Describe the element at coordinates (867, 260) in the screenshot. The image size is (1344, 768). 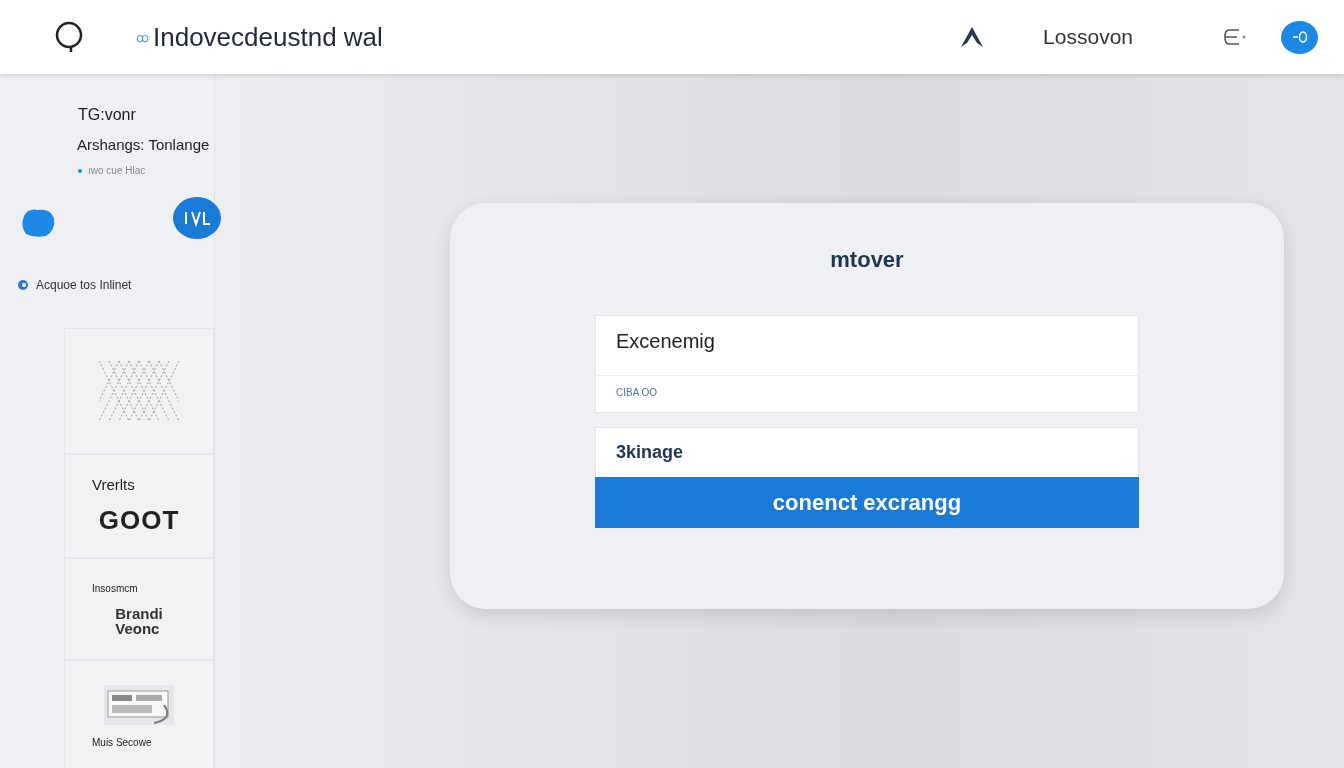
I see `dialog-title: mtover` at that location.